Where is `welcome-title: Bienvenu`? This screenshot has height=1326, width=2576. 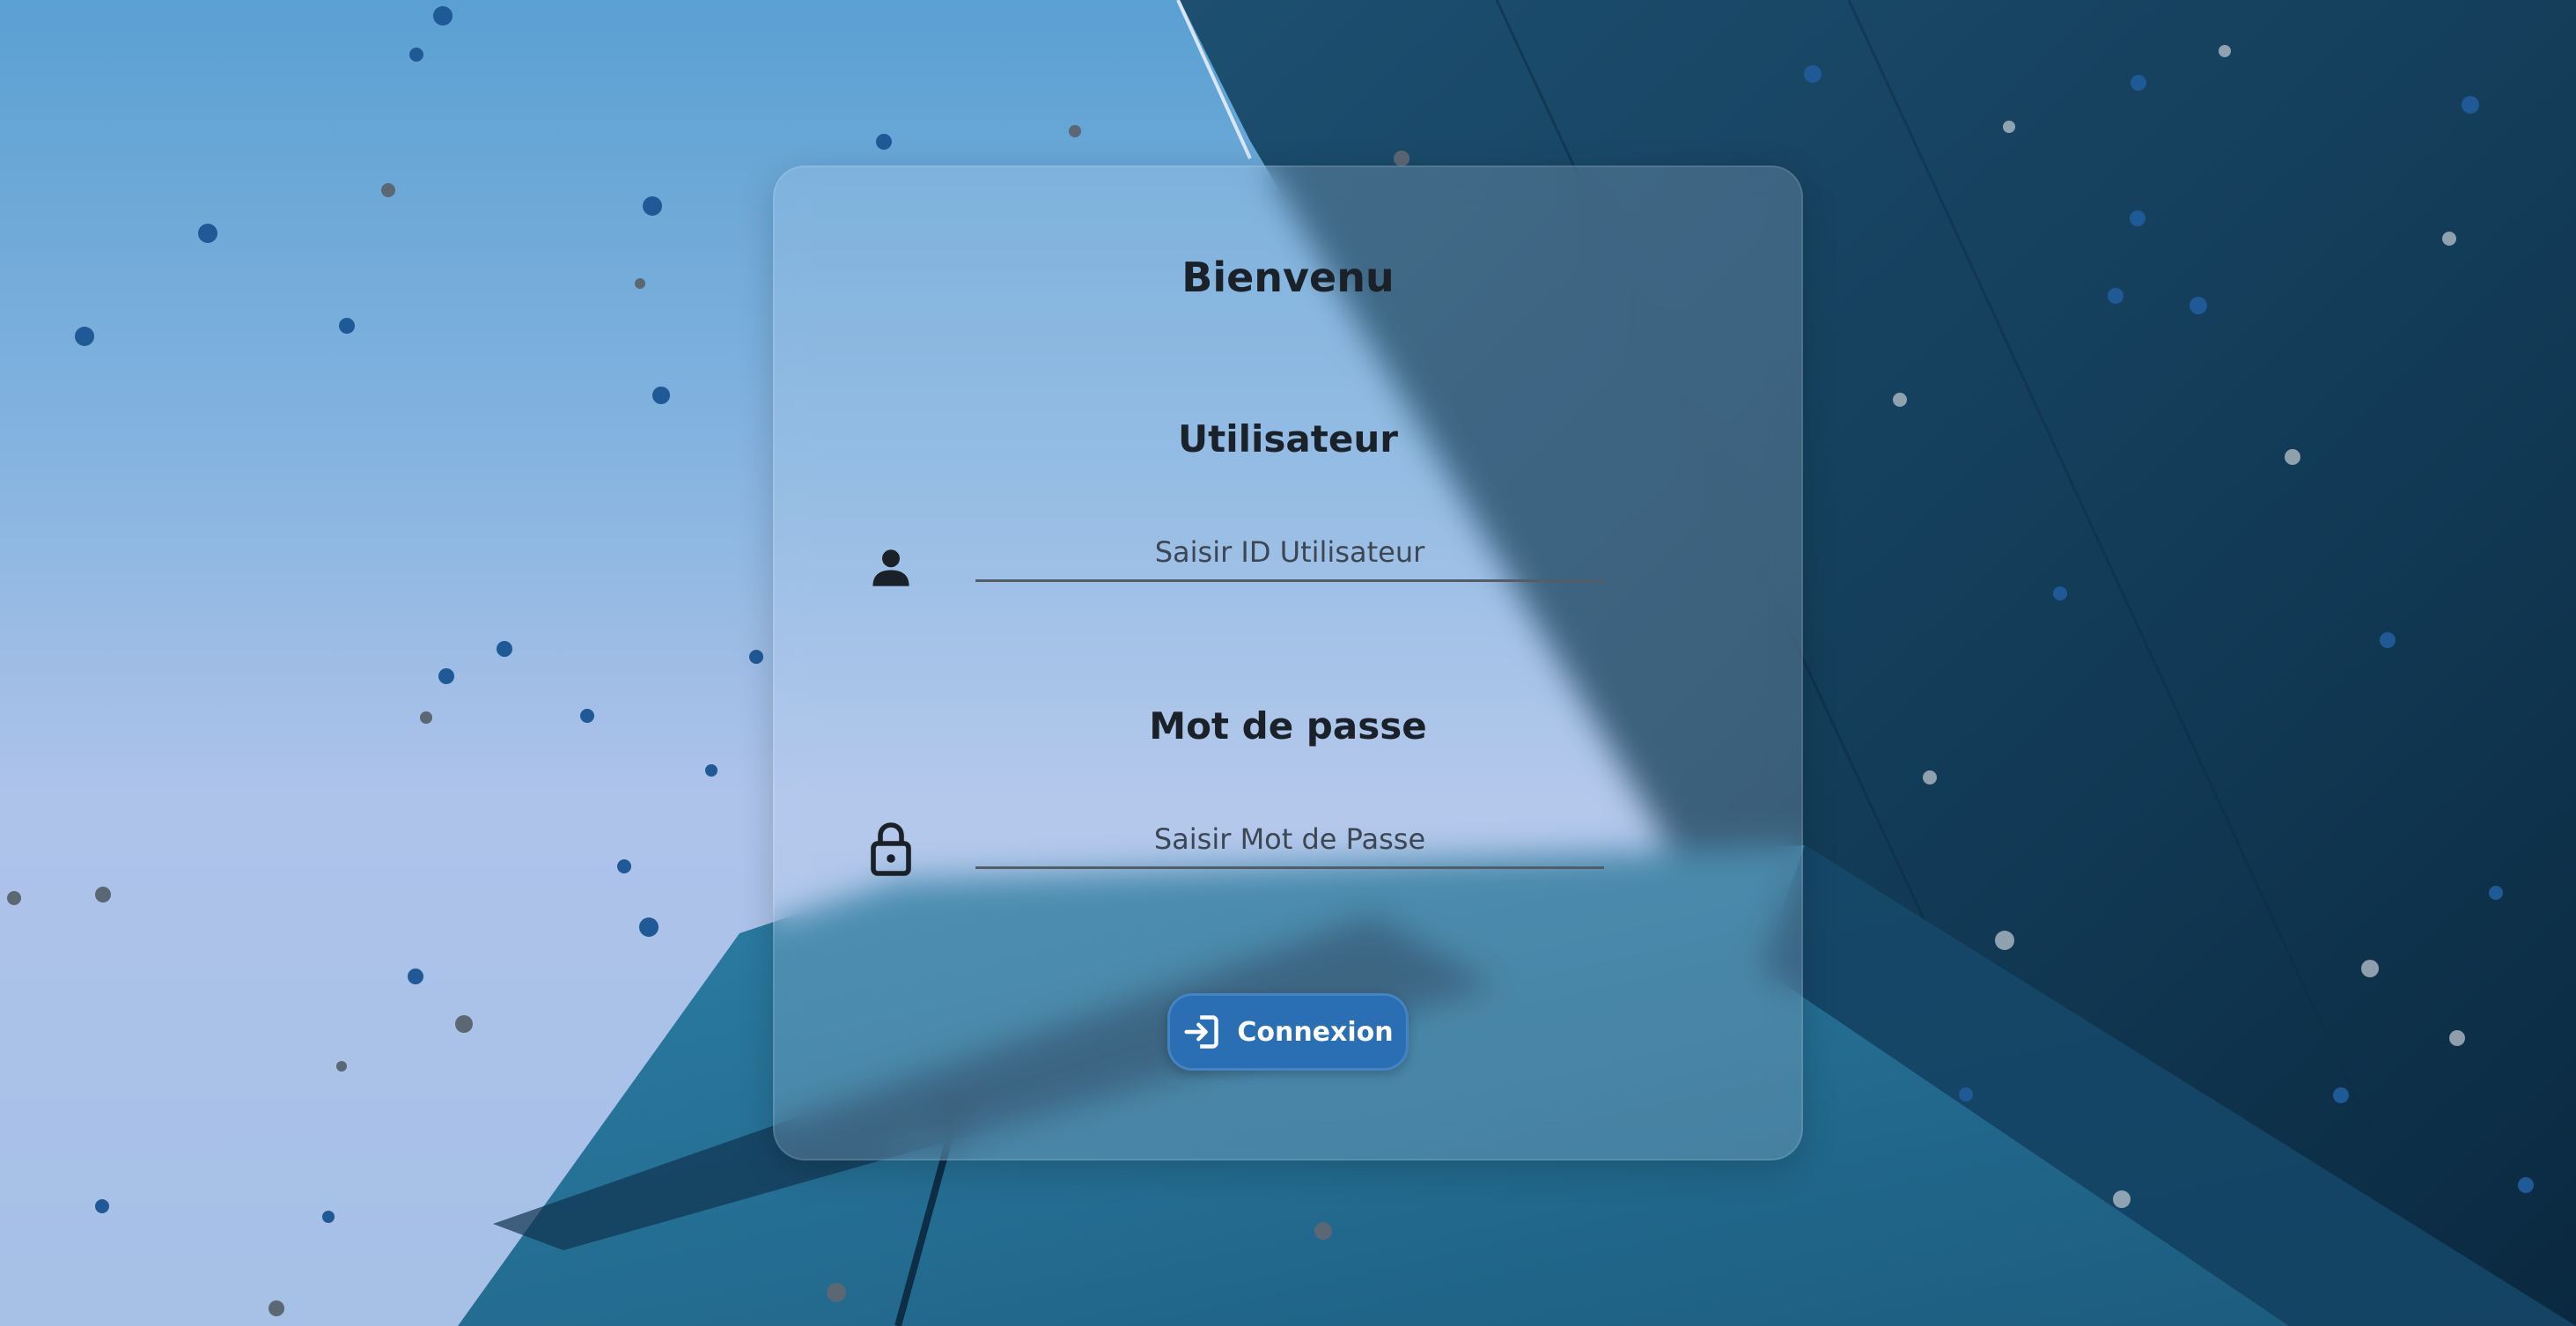
welcome-title: Bienvenu is located at coordinates (1288, 277).